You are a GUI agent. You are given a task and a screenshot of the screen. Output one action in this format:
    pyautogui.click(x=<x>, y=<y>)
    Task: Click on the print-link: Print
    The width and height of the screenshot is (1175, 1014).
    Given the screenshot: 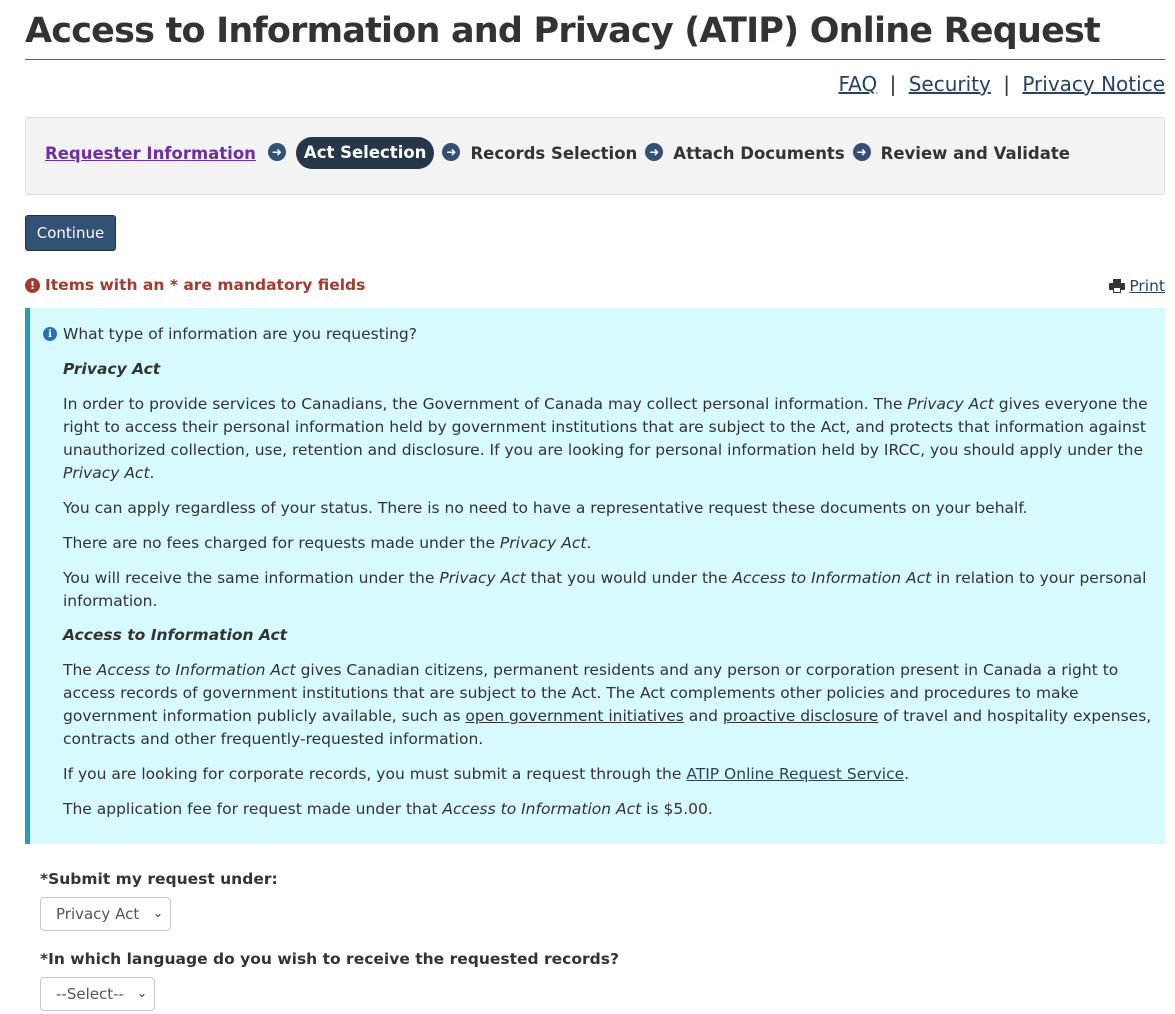 What is the action you would take?
    pyautogui.click(x=1147, y=286)
    